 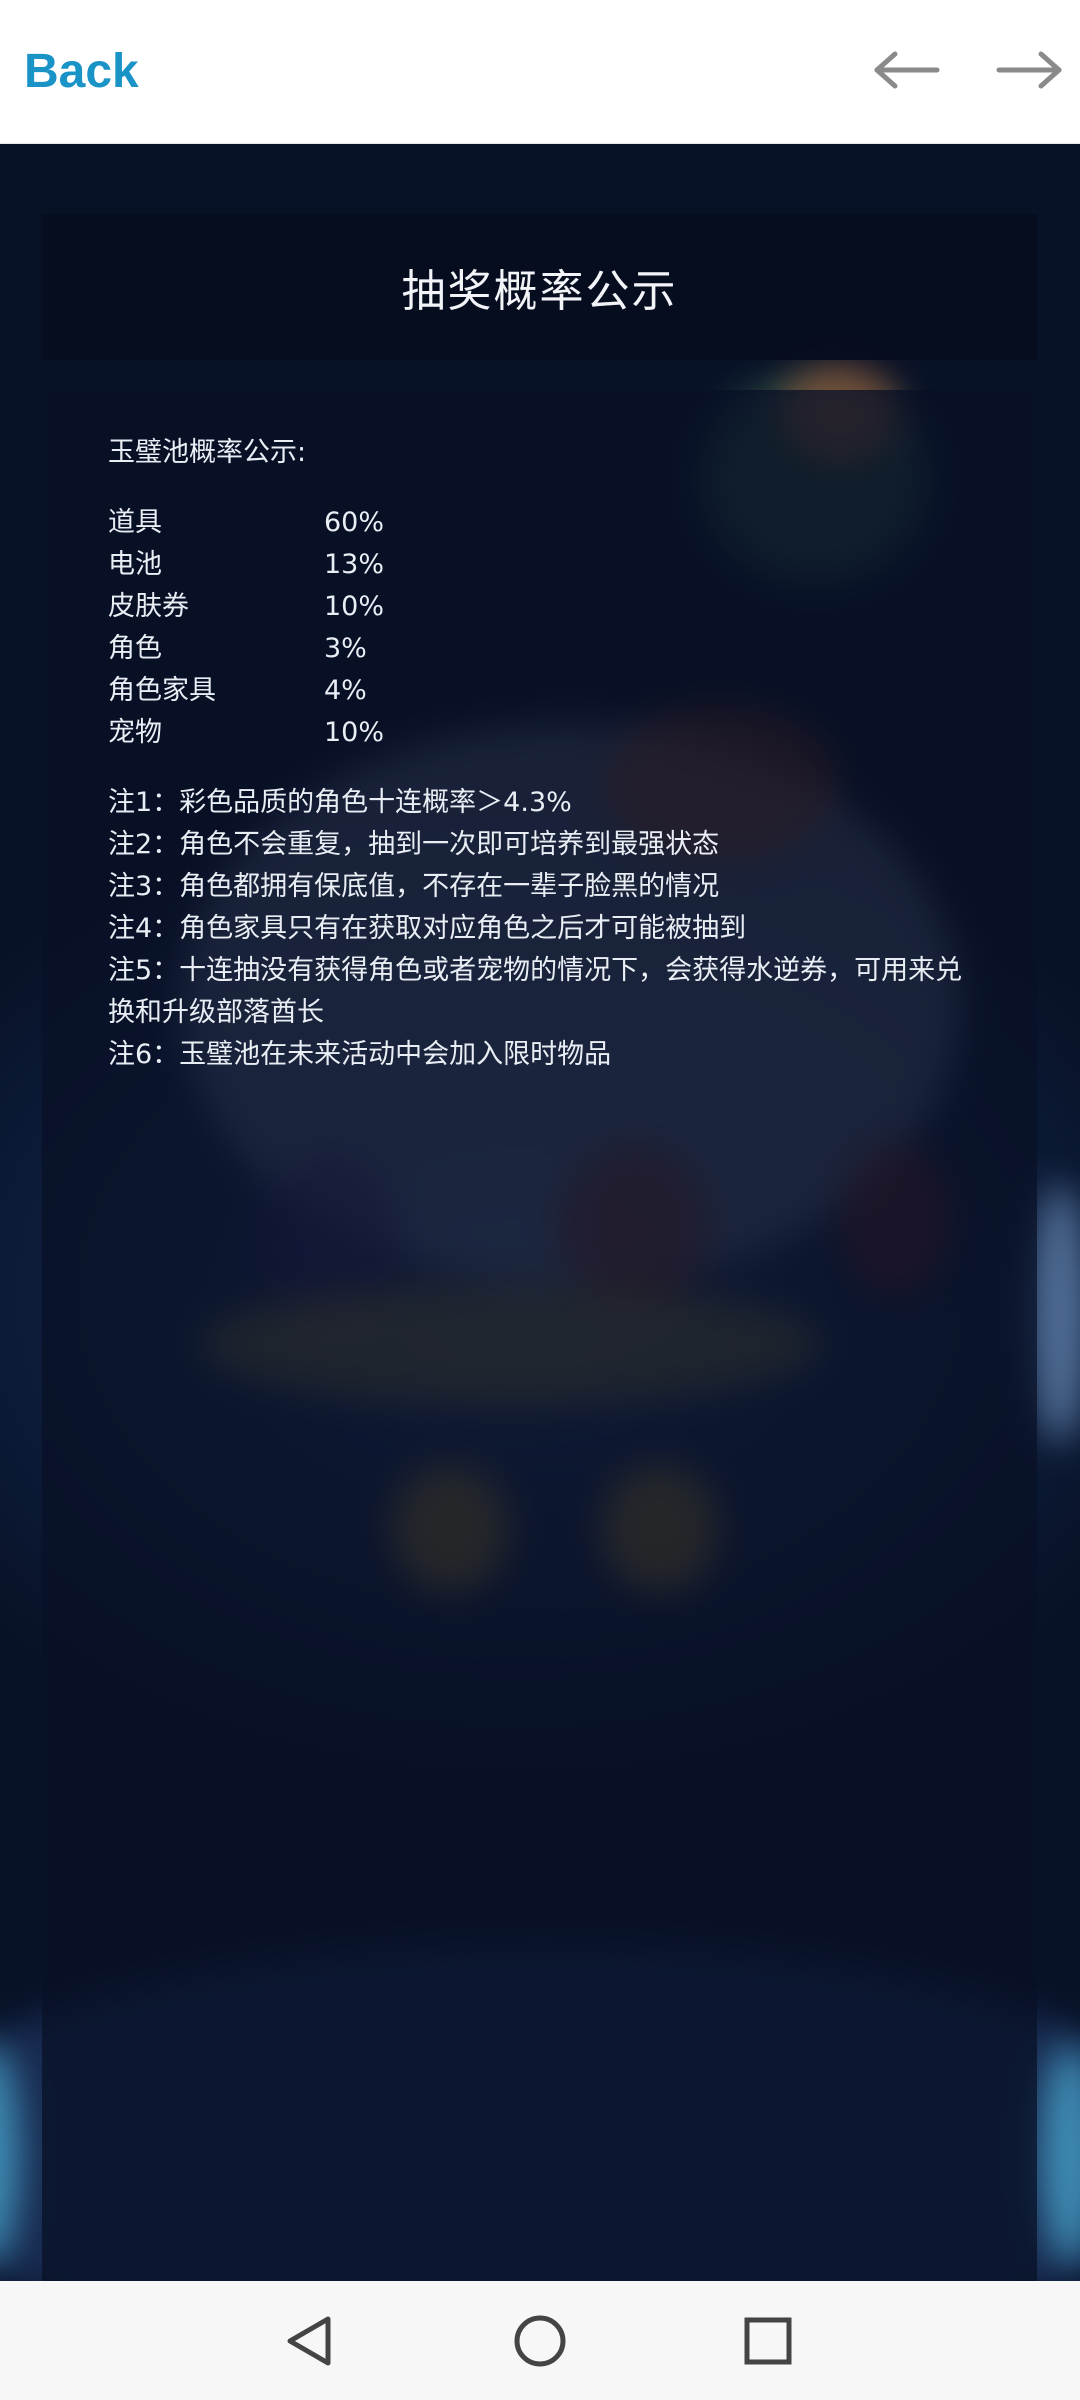 What do you see at coordinates (548, 565) in the screenshot?
I see `probability-row: 电池 13%` at bounding box center [548, 565].